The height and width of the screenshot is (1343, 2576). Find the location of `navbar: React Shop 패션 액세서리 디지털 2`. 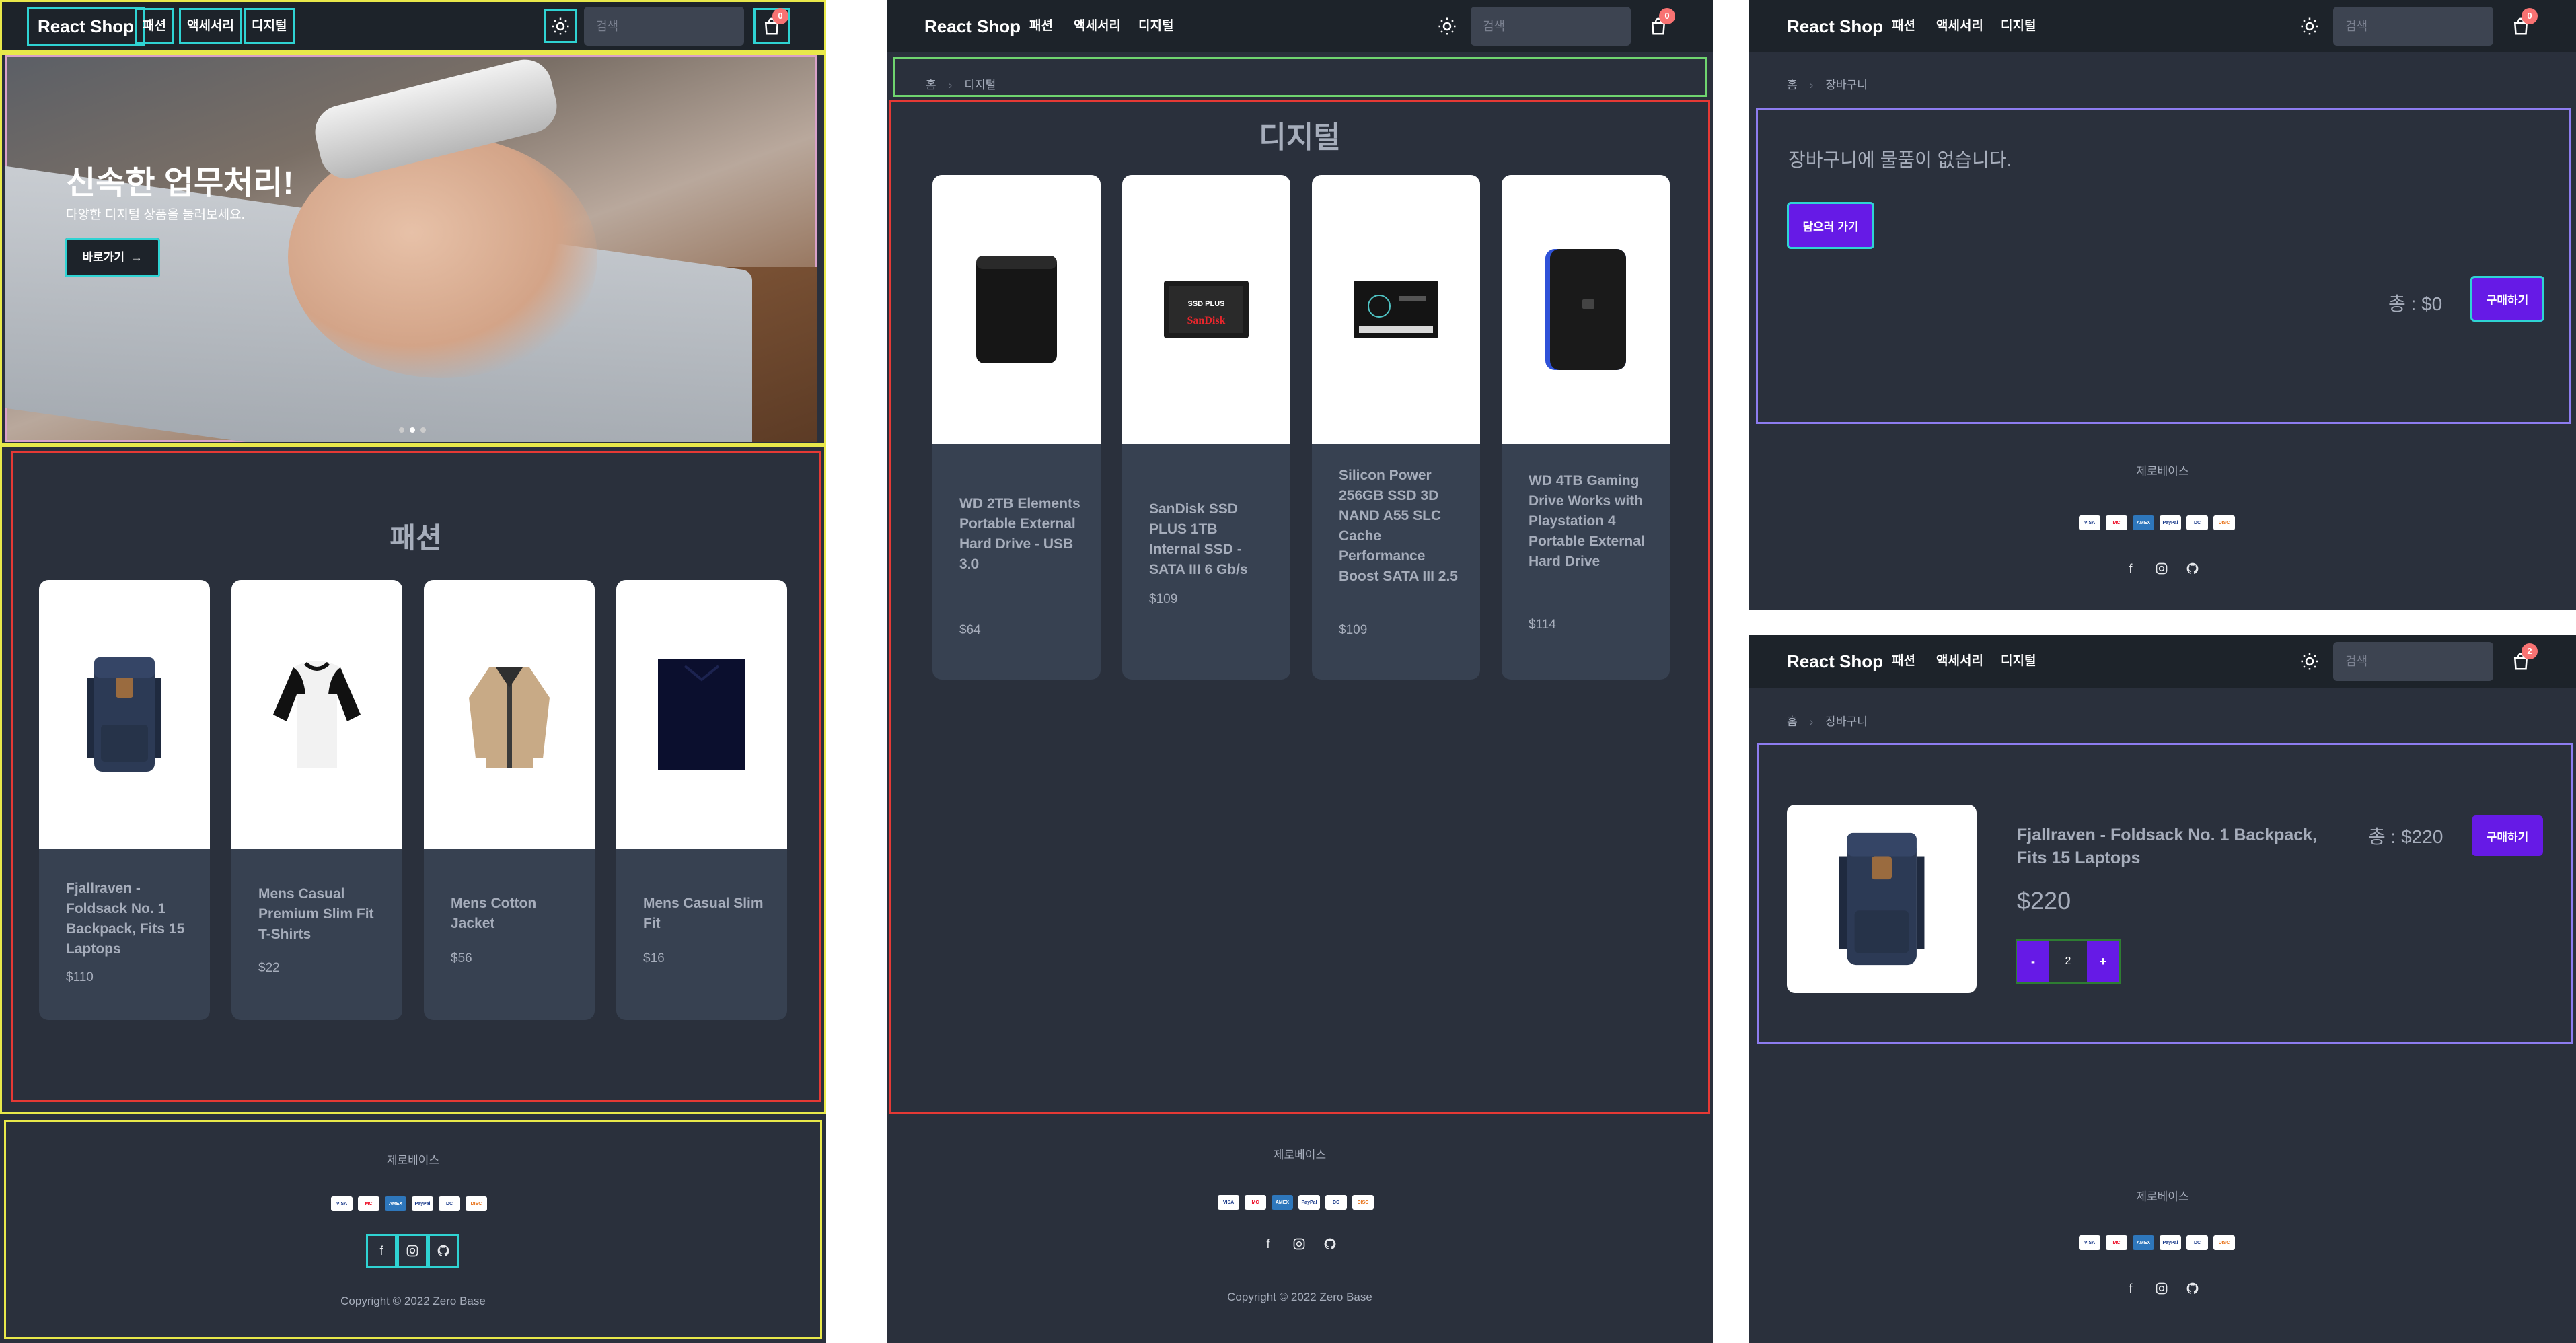

navbar: React Shop 패션 액세서리 디지털 2 is located at coordinates (2162, 661).